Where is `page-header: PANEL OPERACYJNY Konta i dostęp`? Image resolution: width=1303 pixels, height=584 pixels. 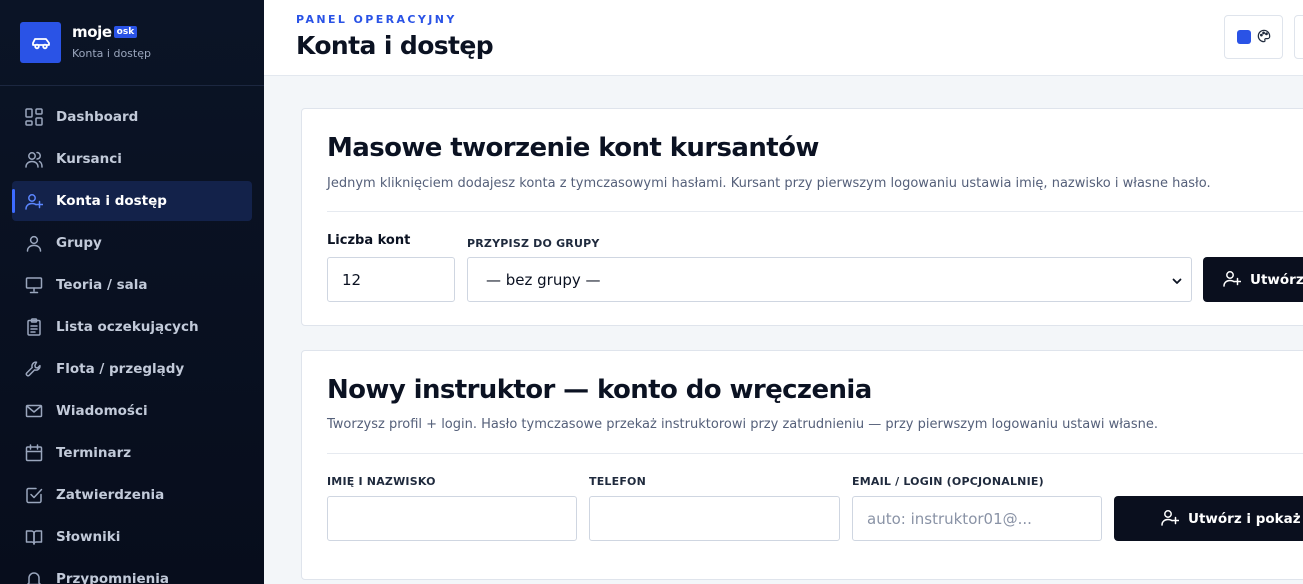 page-header: PANEL OPERACYJNY Konta i dostęp is located at coordinates (783, 38).